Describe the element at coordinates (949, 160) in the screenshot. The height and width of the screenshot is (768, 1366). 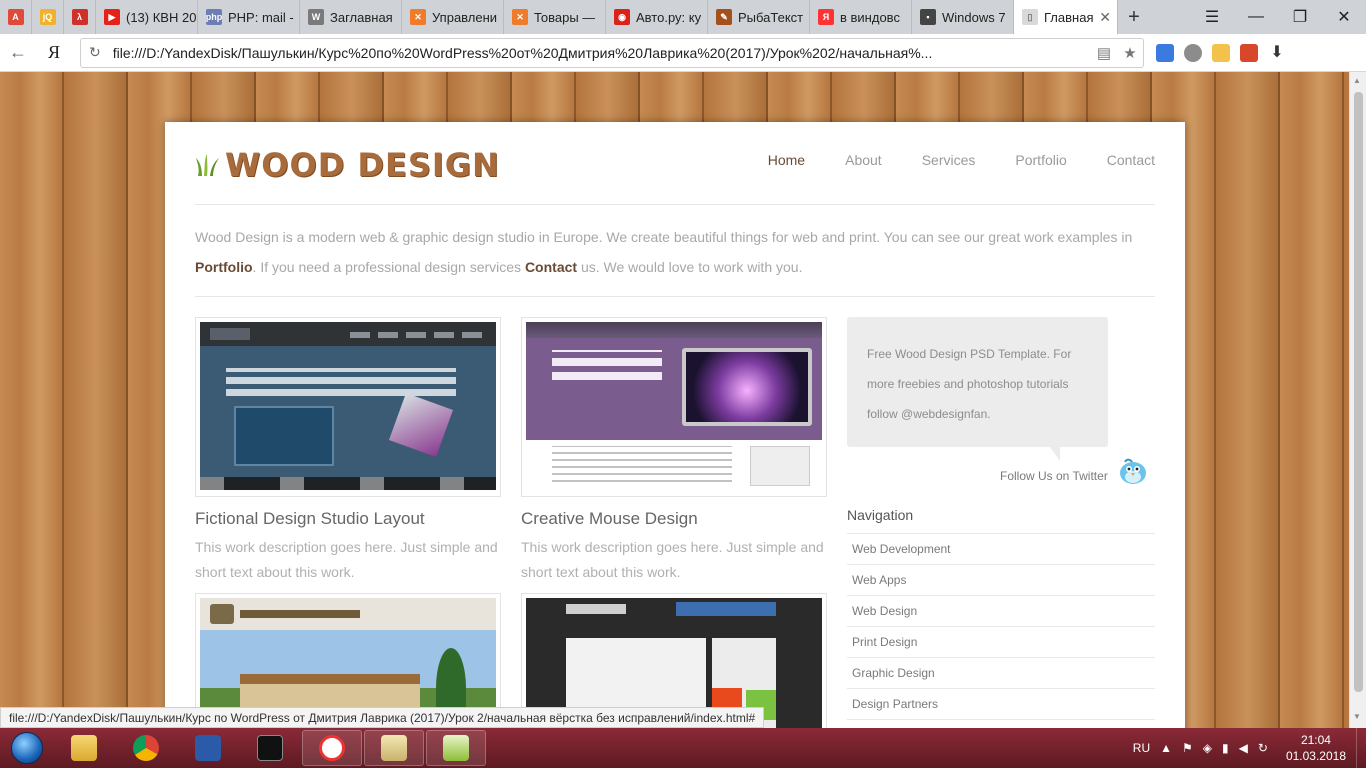
I see `nav-services: Services` at that location.